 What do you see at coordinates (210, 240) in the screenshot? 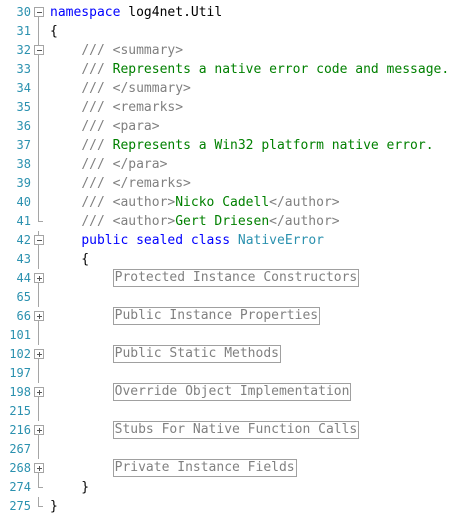
I see `code-token: class` at bounding box center [210, 240].